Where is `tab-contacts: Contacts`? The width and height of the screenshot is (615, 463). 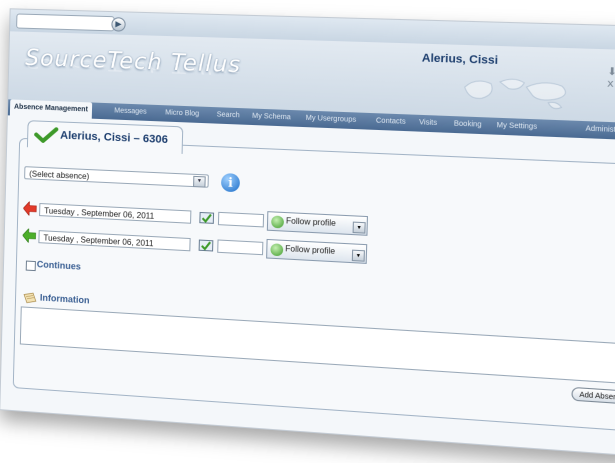 tab-contacts: Contacts is located at coordinates (391, 122).